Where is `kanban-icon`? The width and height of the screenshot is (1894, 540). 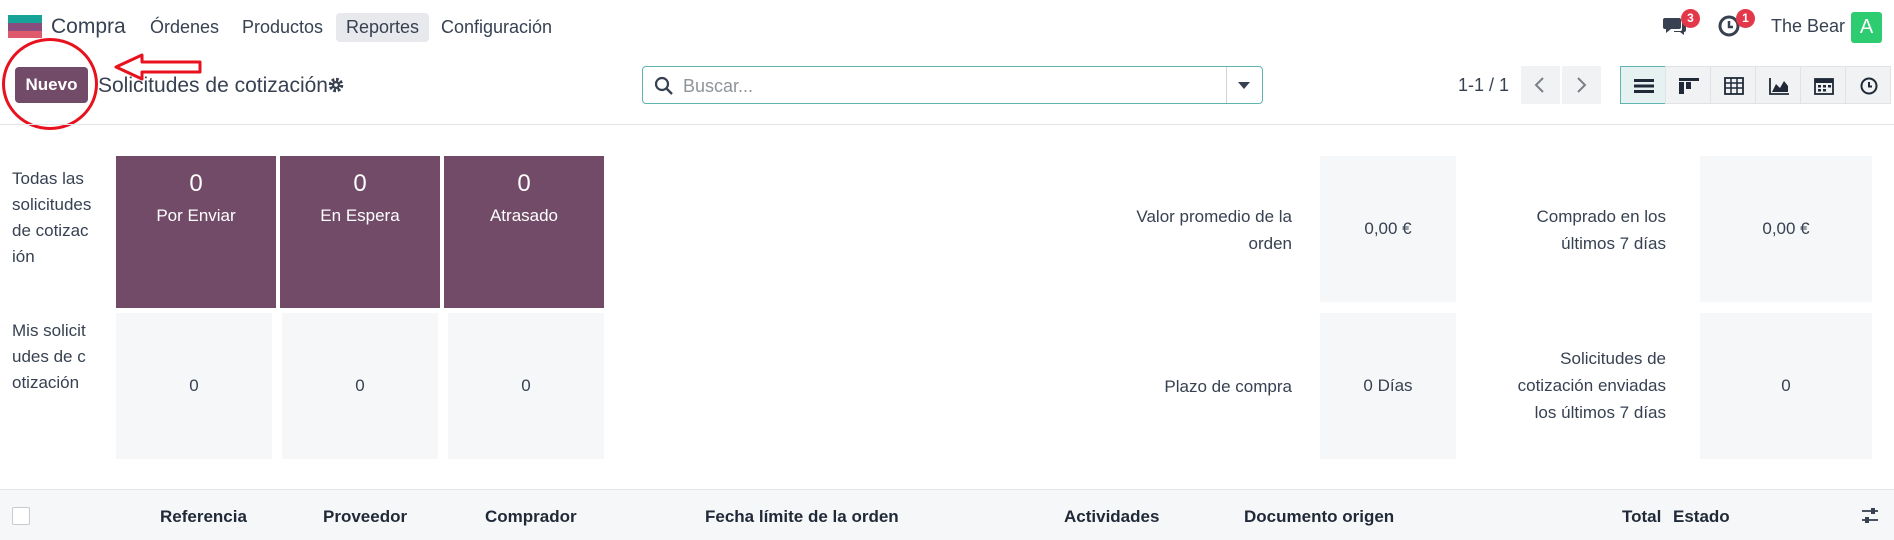 kanban-icon is located at coordinates (1689, 86).